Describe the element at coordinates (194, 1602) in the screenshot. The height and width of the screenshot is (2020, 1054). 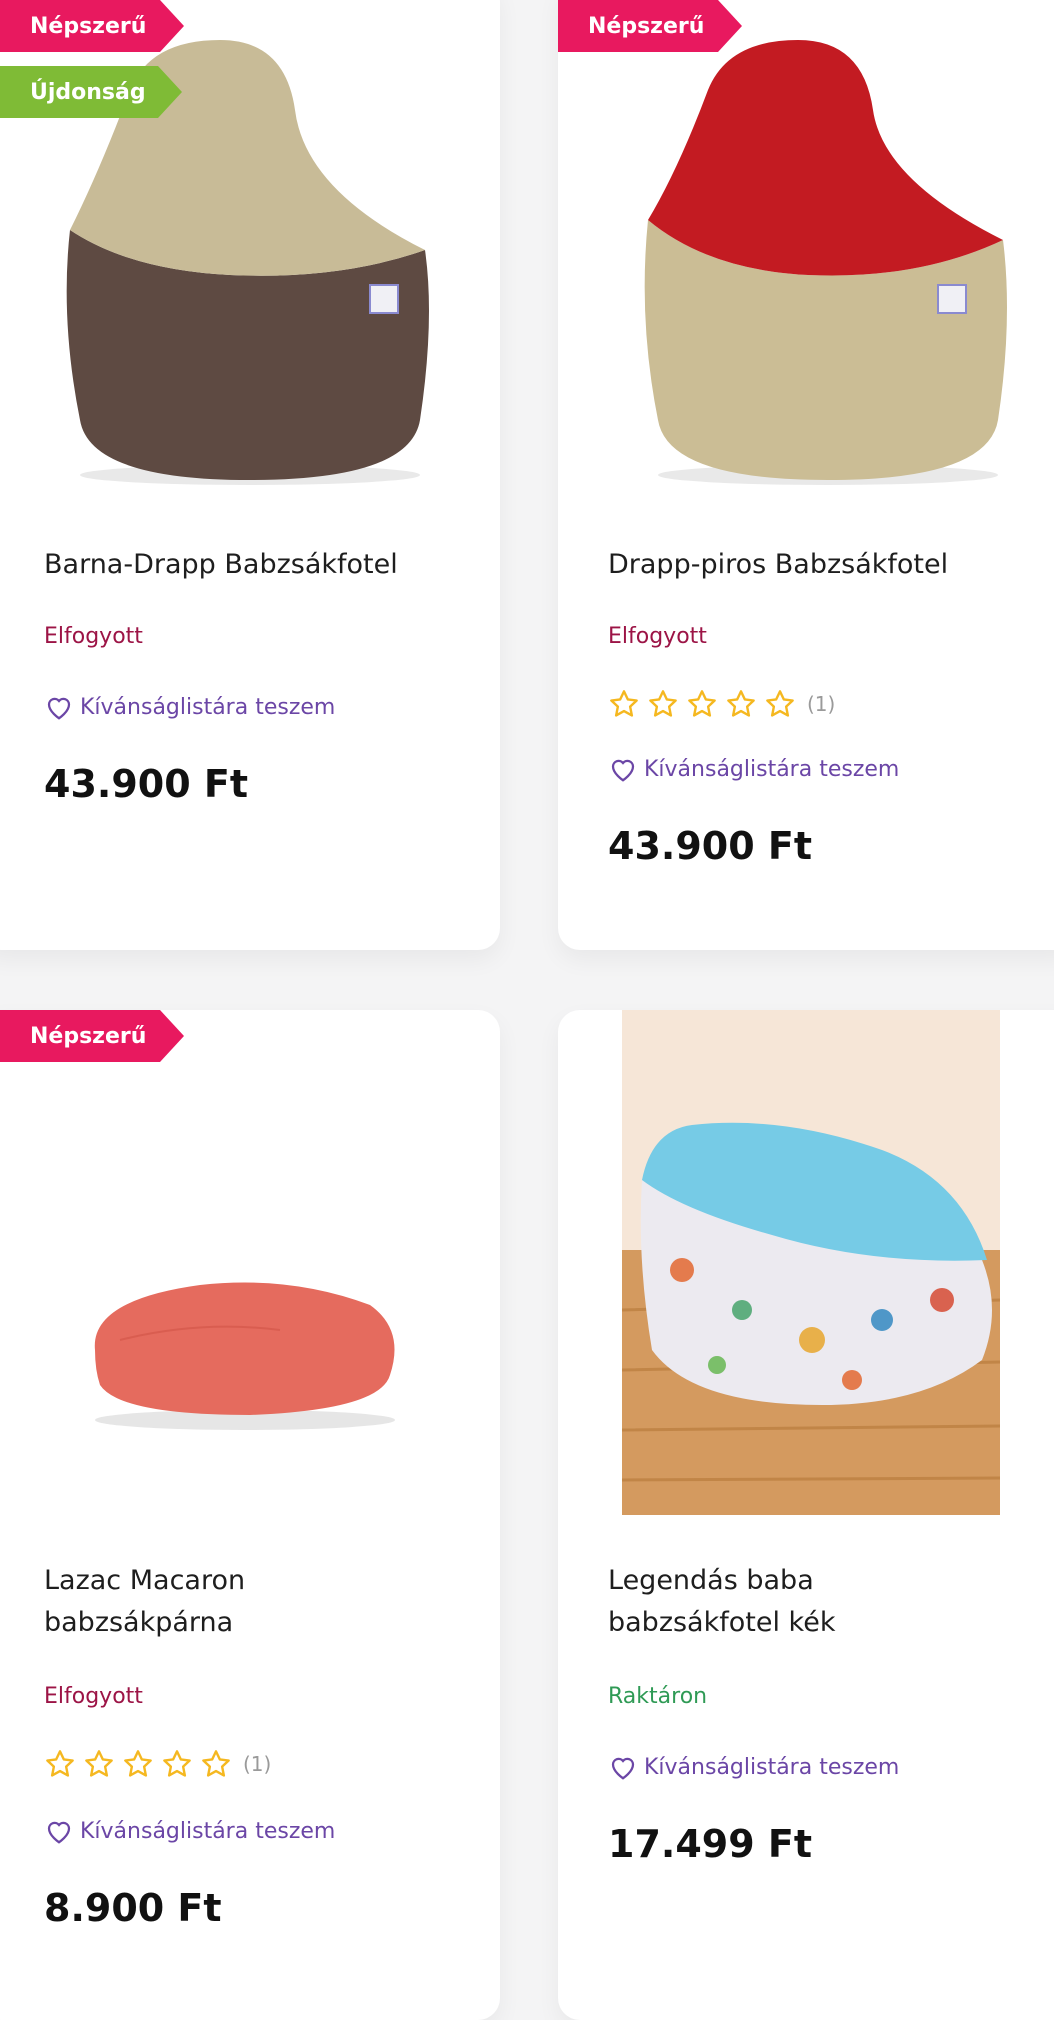
I see `product-title: Lazac Macaron babzsákpárna` at that location.